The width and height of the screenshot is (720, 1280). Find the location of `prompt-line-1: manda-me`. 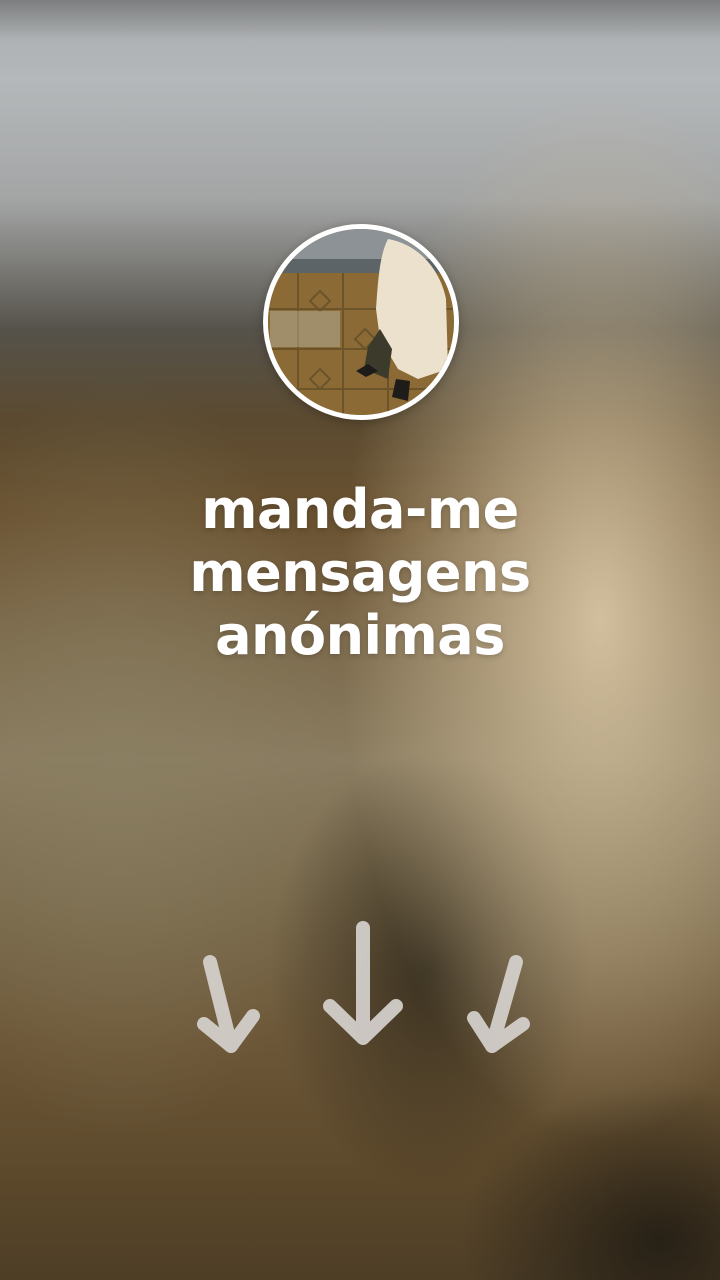

prompt-line-1: manda-me is located at coordinates (360, 509).